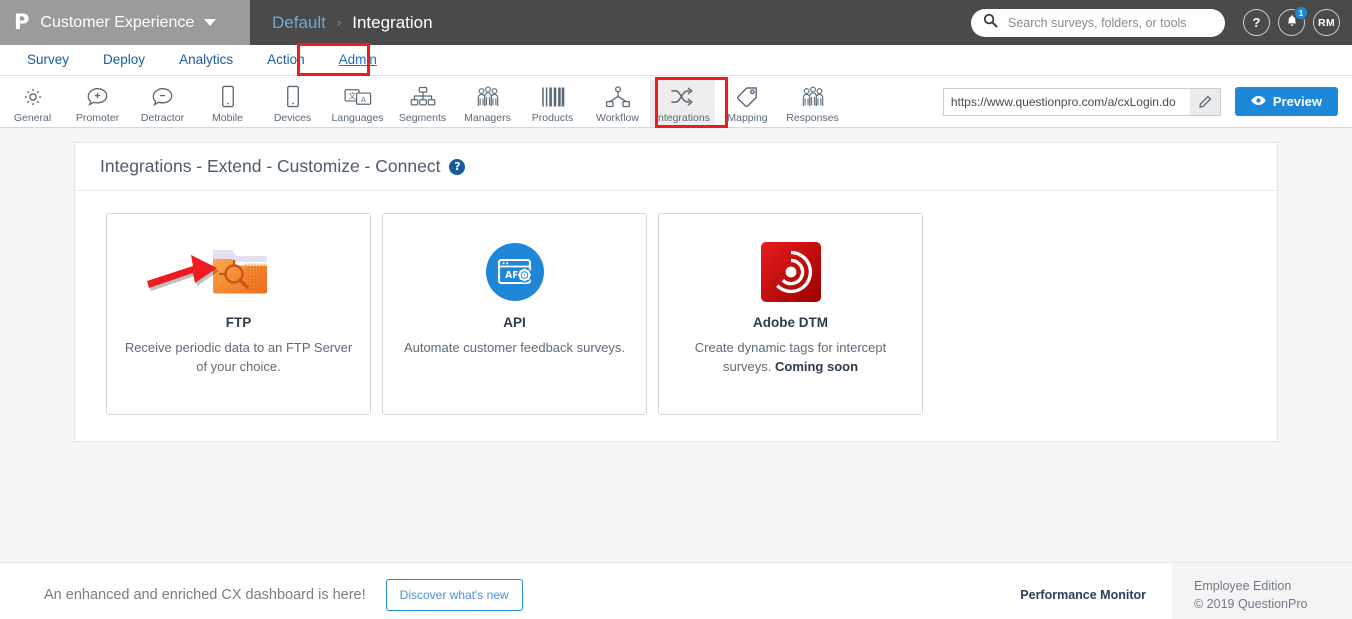 The image size is (1352, 619). Describe the element at coordinates (162, 96) in the screenshot. I see `minus-bubble-icon` at that location.